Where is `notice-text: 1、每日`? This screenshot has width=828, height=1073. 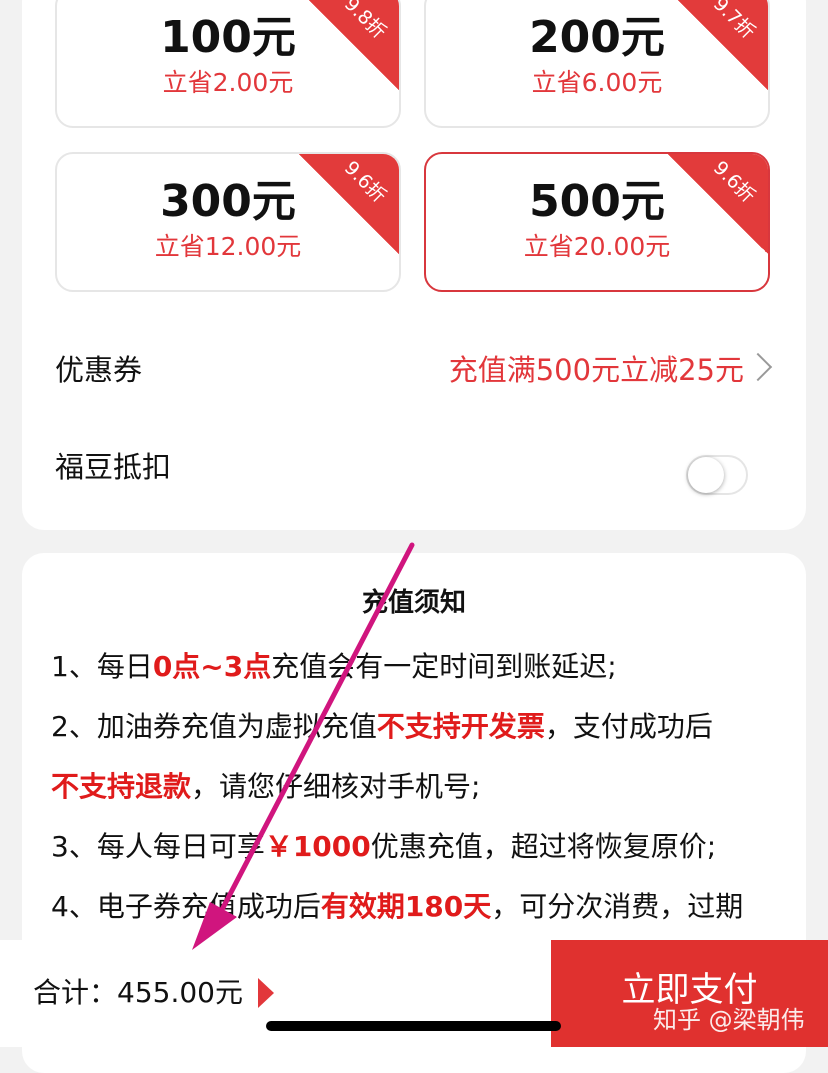 notice-text: 1、每日 is located at coordinates (102, 666).